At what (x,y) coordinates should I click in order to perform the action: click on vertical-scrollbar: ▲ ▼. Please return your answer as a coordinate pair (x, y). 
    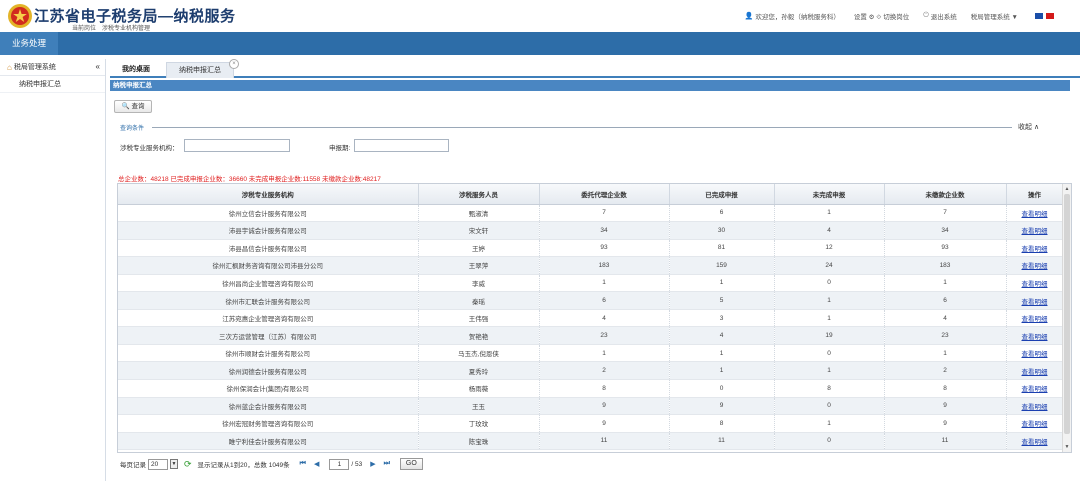
    Looking at the image, I should click on (1066, 318).